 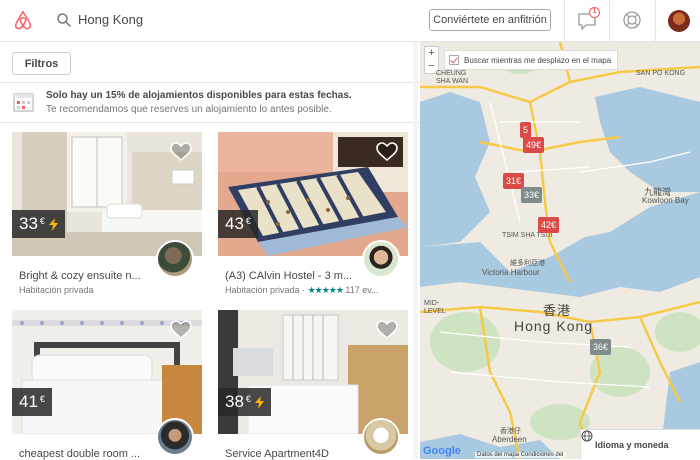 I want to click on map-place-label: SAN PO KONG, so click(x=661, y=73).